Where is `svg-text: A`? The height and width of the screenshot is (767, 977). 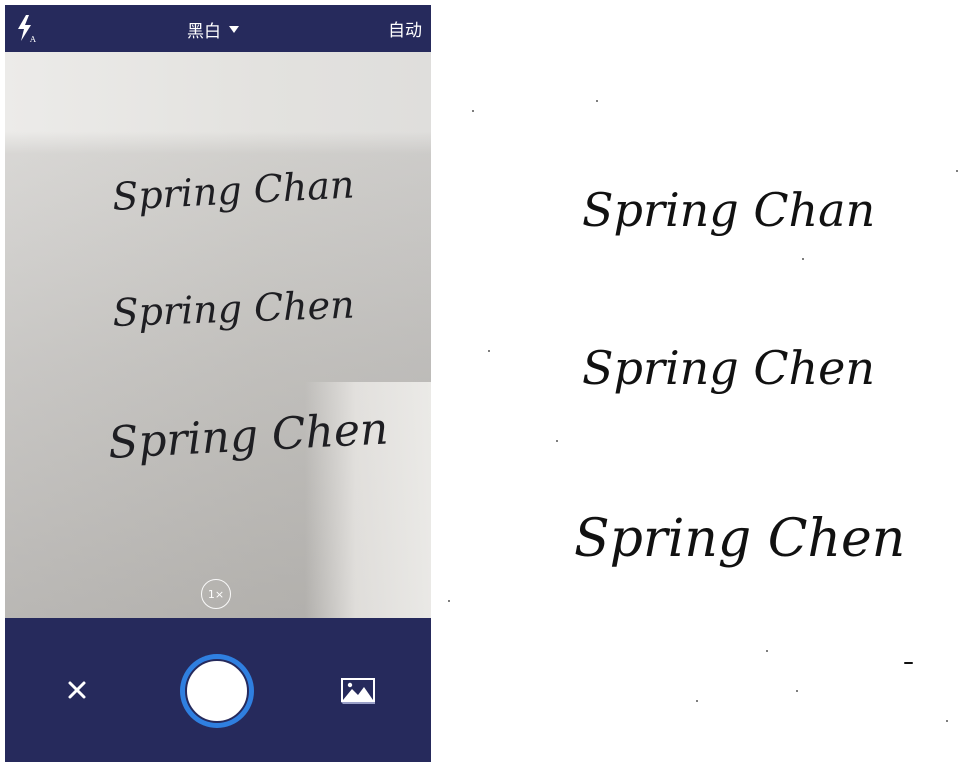
svg-text: A is located at coordinates (32, 39).